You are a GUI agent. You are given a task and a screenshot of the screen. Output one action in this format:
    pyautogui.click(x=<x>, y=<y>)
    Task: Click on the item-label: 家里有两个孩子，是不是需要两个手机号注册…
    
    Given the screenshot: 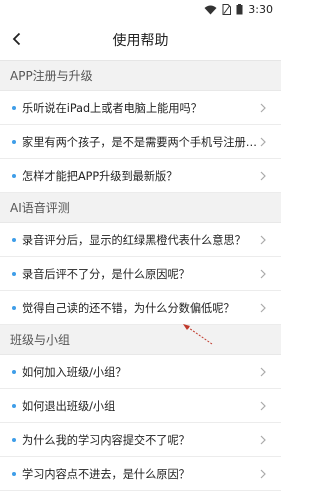 What is the action you would take?
    pyautogui.click(x=139, y=142)
    